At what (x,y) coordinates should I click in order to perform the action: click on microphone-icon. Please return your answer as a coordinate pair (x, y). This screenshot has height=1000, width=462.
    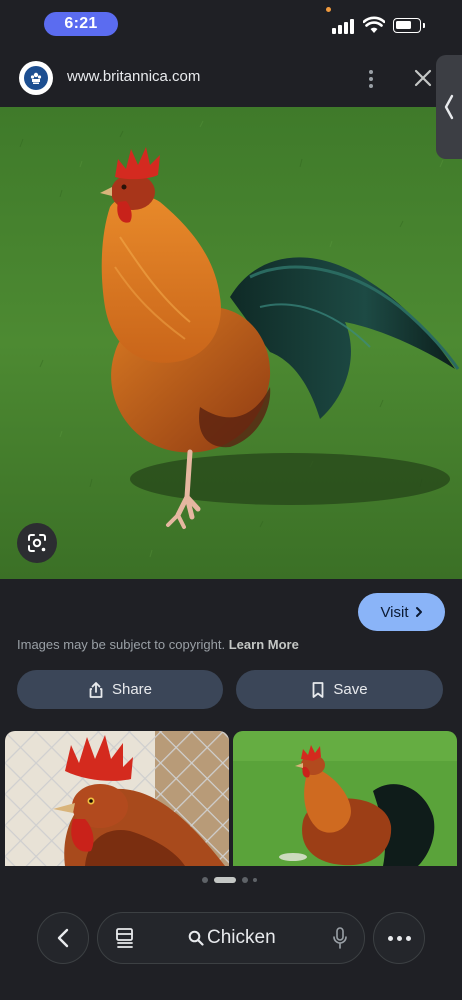
    Looking at the image, I should click on (340, 938).